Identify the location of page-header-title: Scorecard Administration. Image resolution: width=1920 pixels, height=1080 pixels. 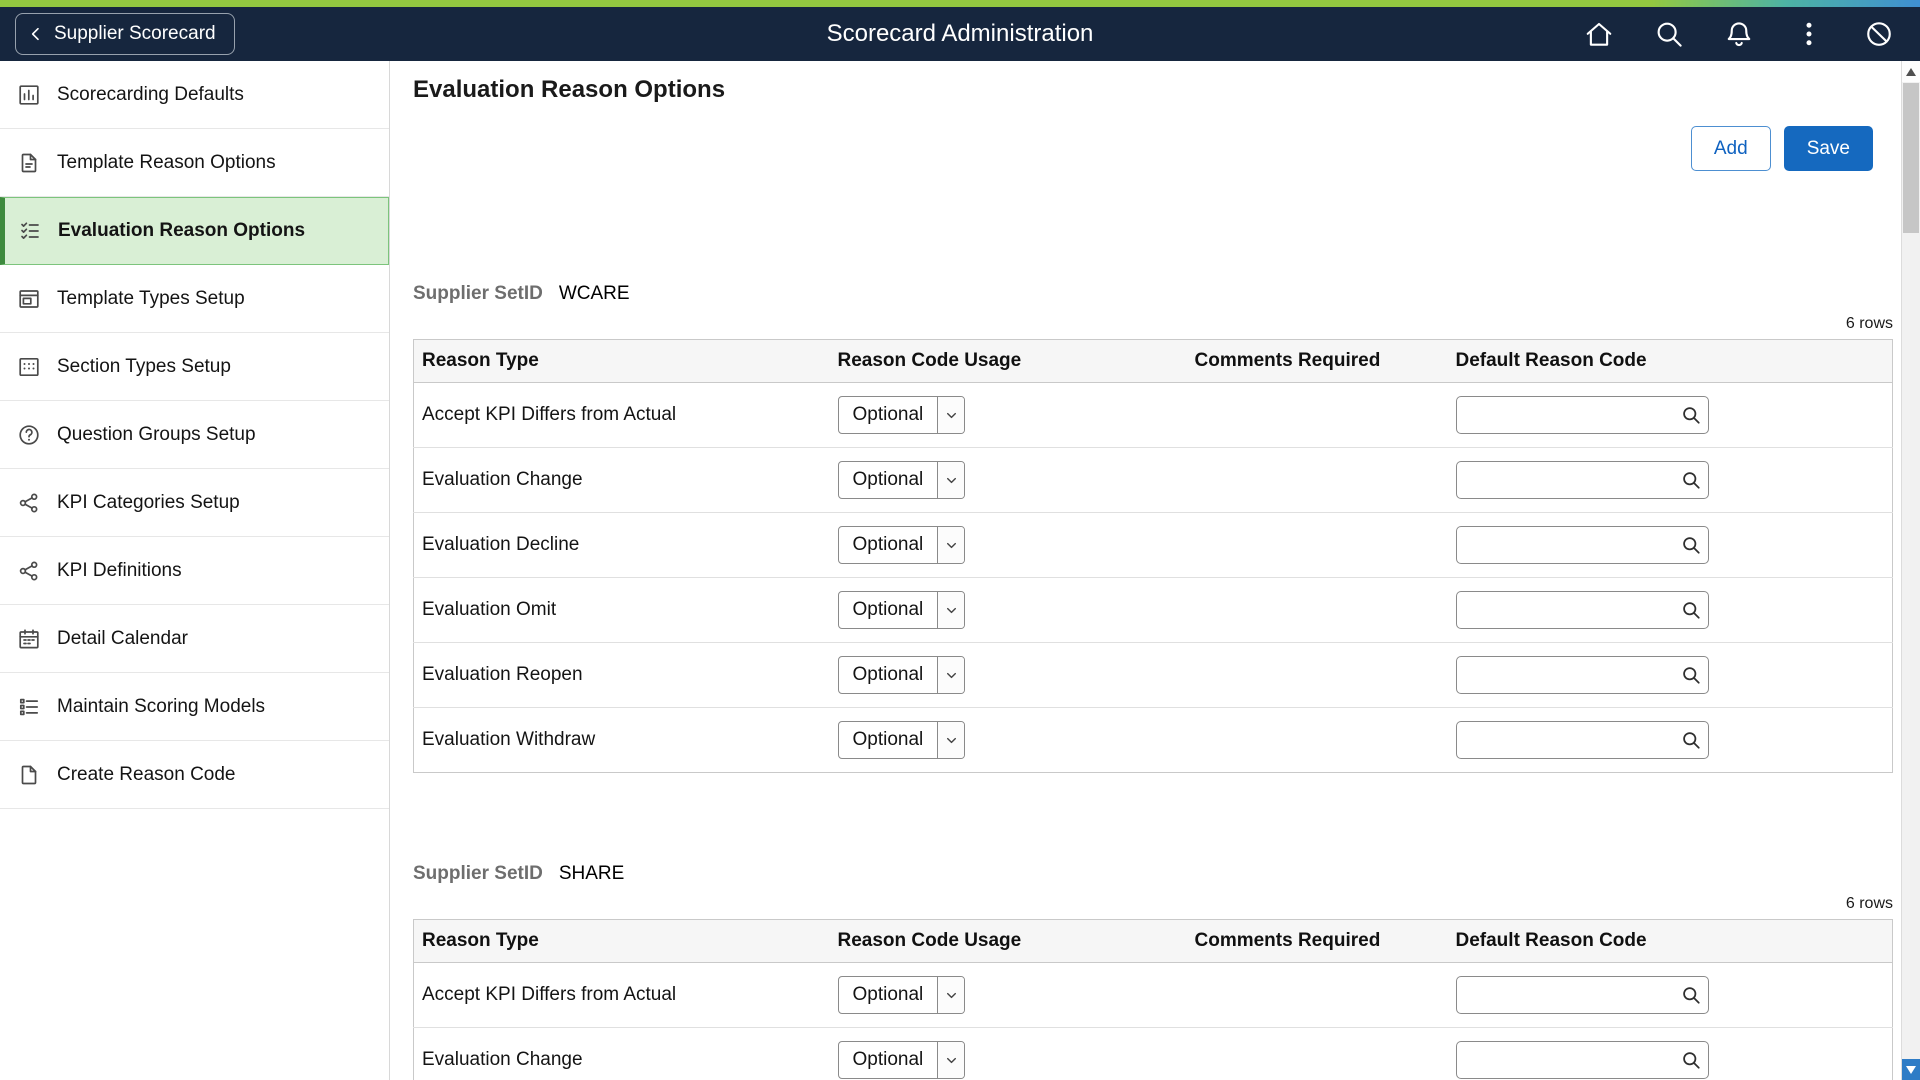
(960, 33).